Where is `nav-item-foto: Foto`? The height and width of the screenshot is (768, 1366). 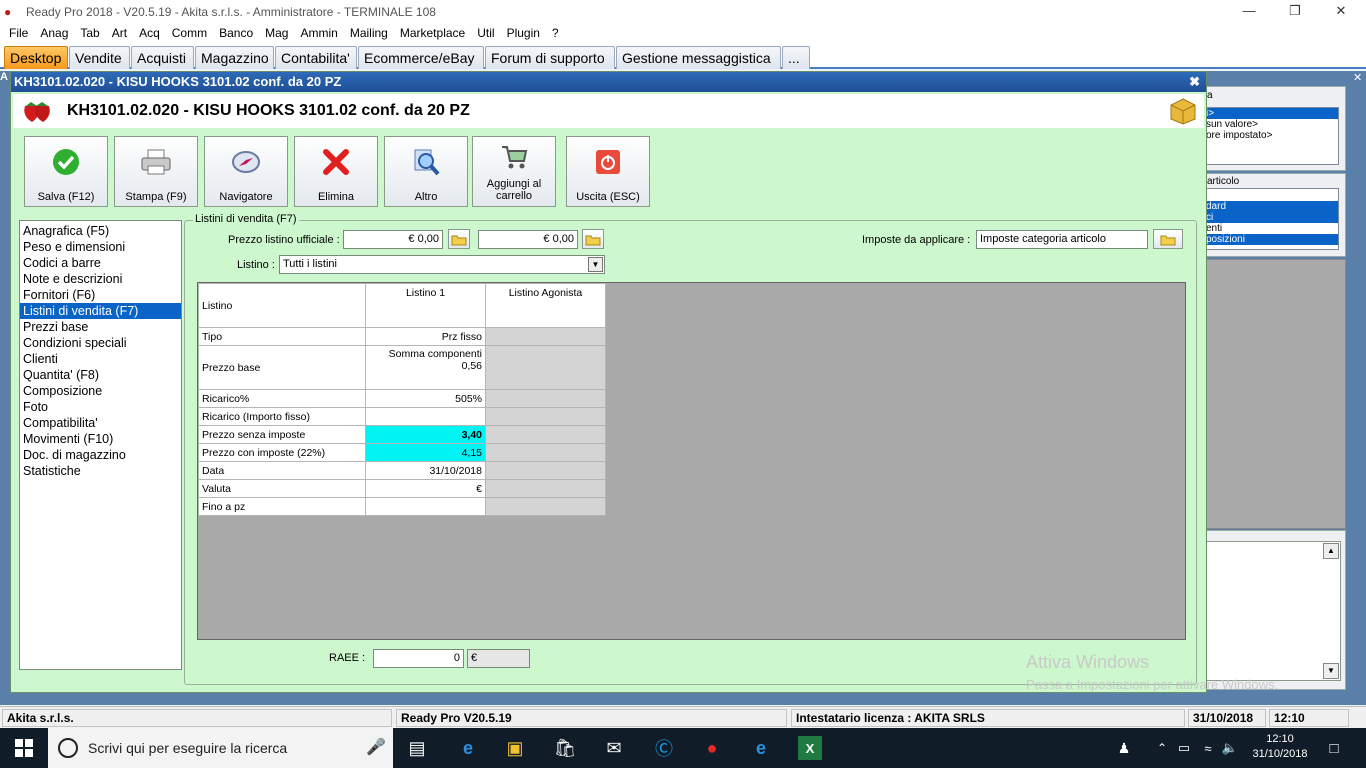
nav-item-foto: Foto is located at coordinates (100, 407).